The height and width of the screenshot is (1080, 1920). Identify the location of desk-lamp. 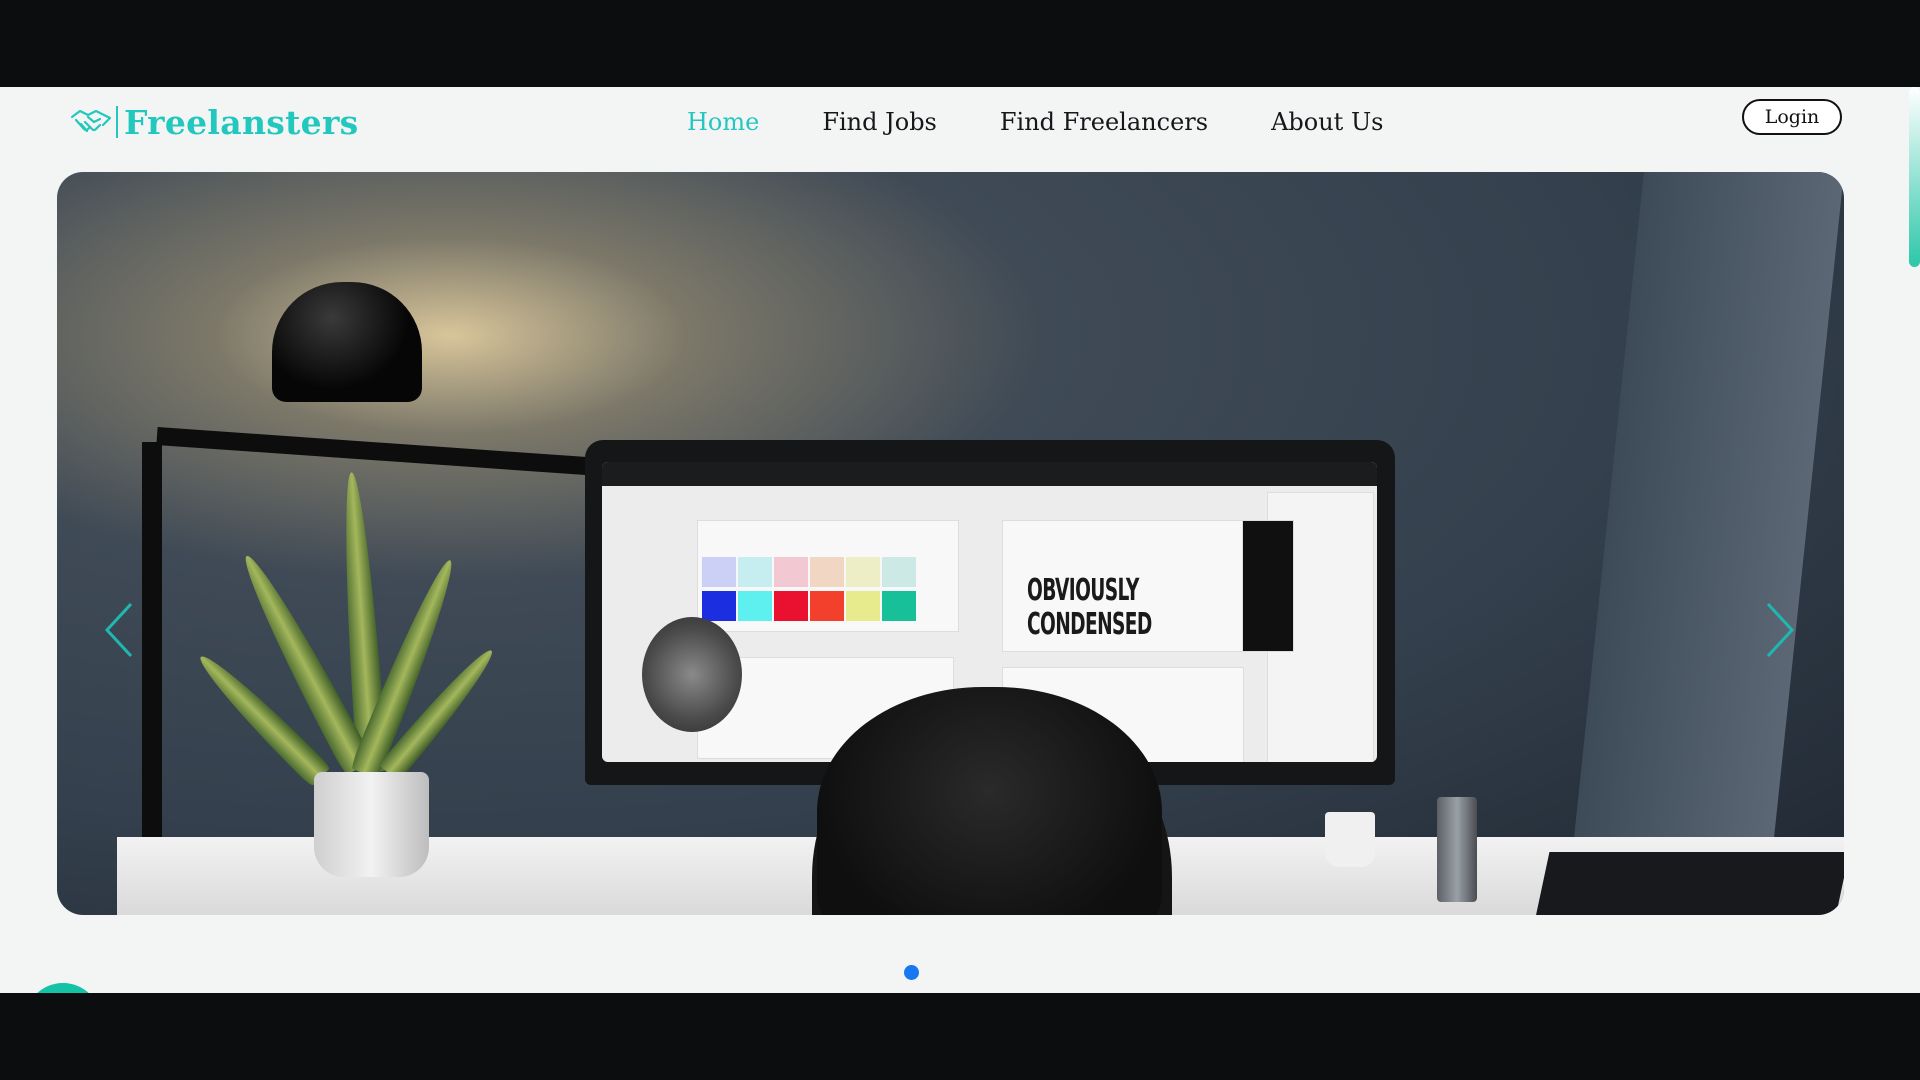
(347, 342).